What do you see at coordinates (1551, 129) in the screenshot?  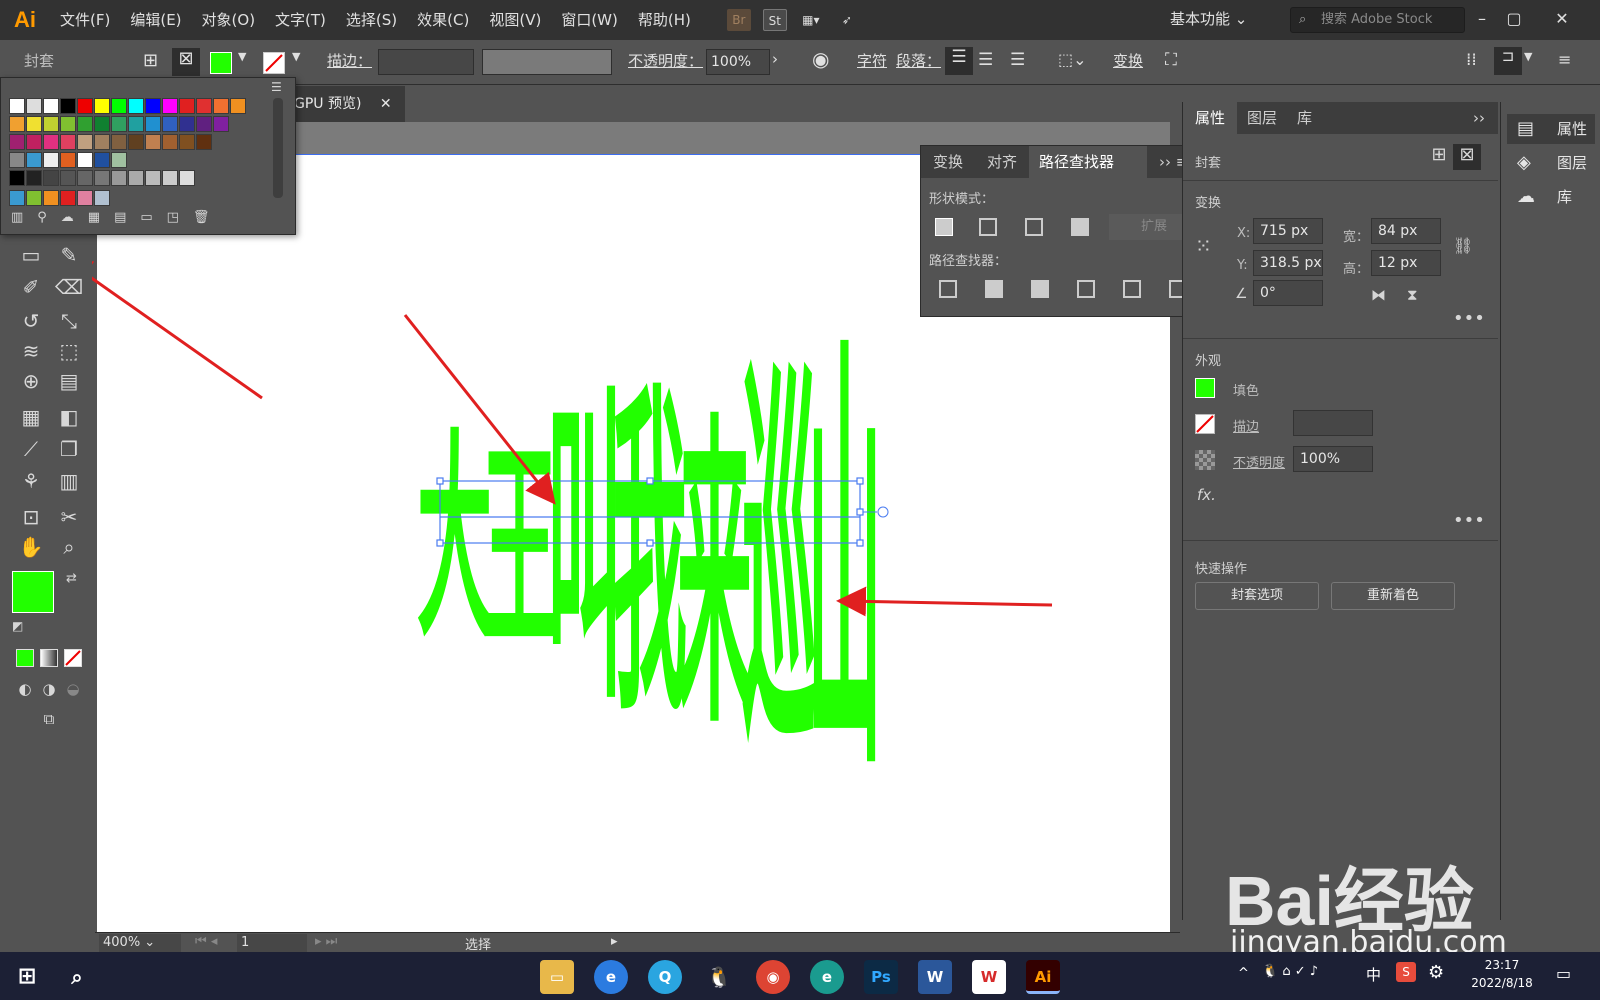 I see `dock-properties: ▤ 属性` at bounding box center [1551, 129].